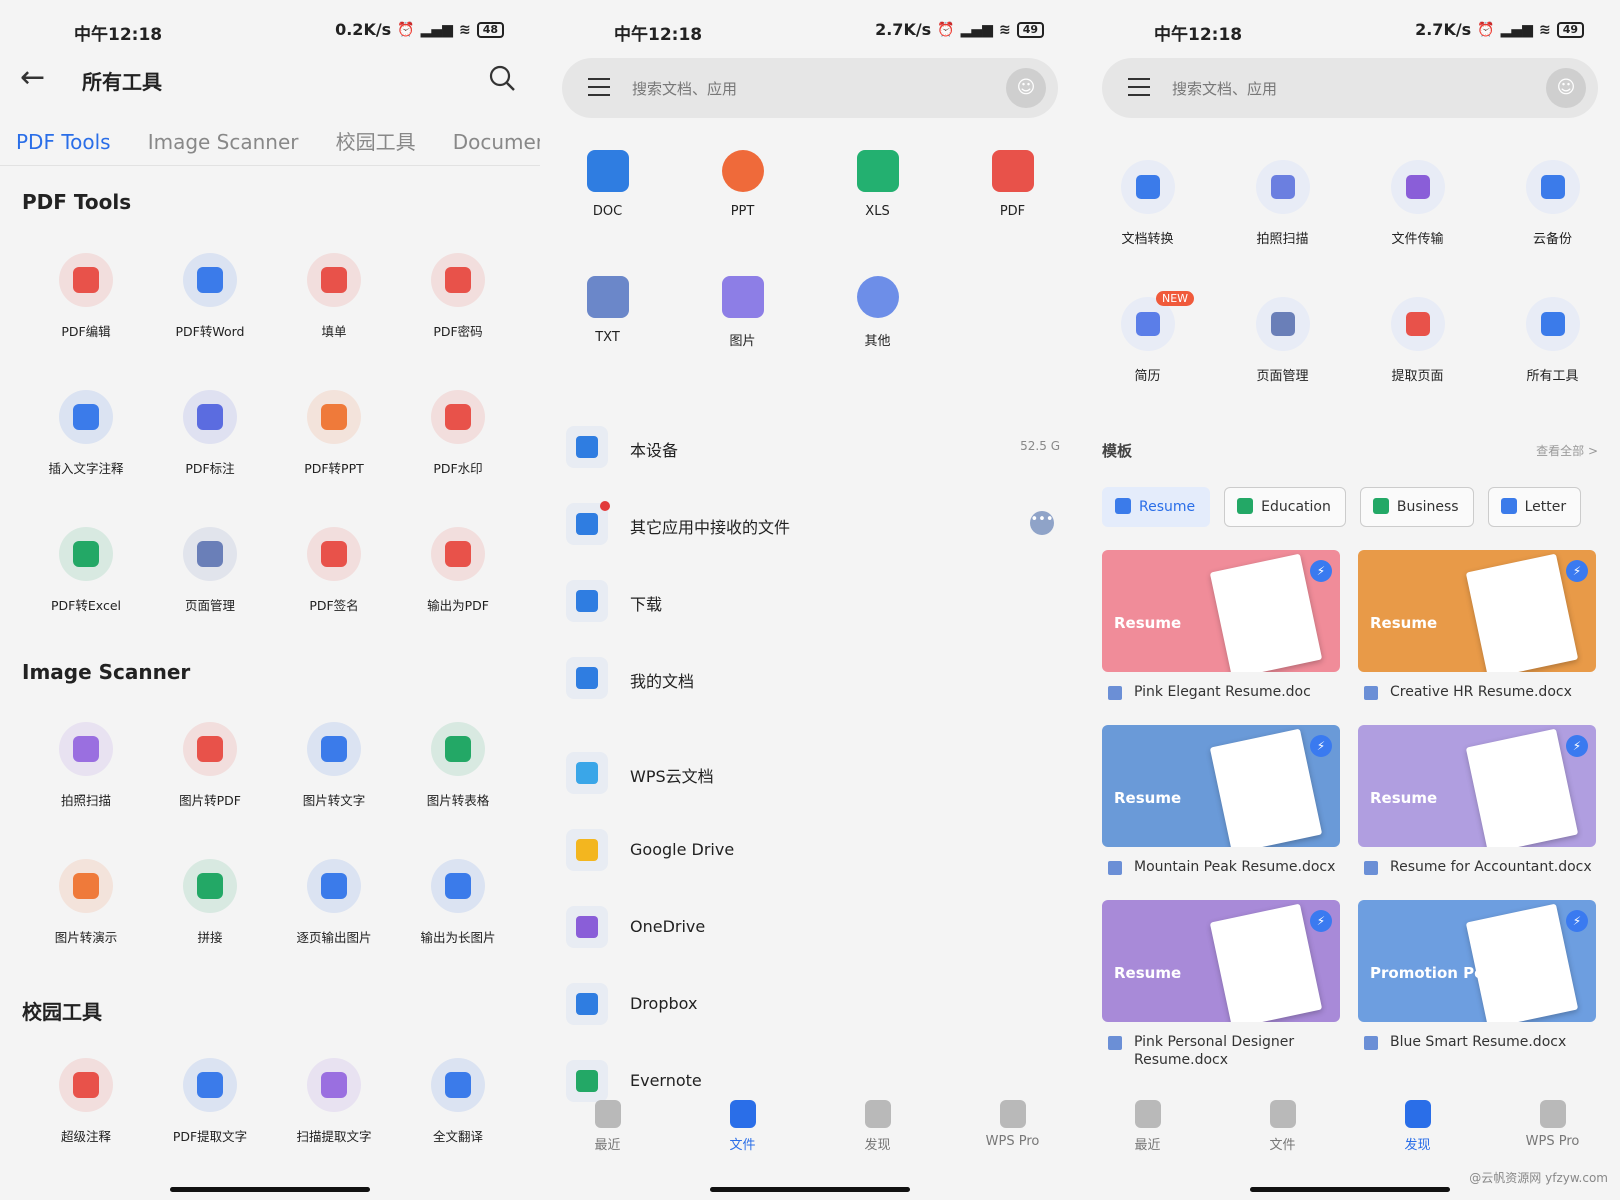  I want to click on location-item: Dropbox, so click(810, 1005).